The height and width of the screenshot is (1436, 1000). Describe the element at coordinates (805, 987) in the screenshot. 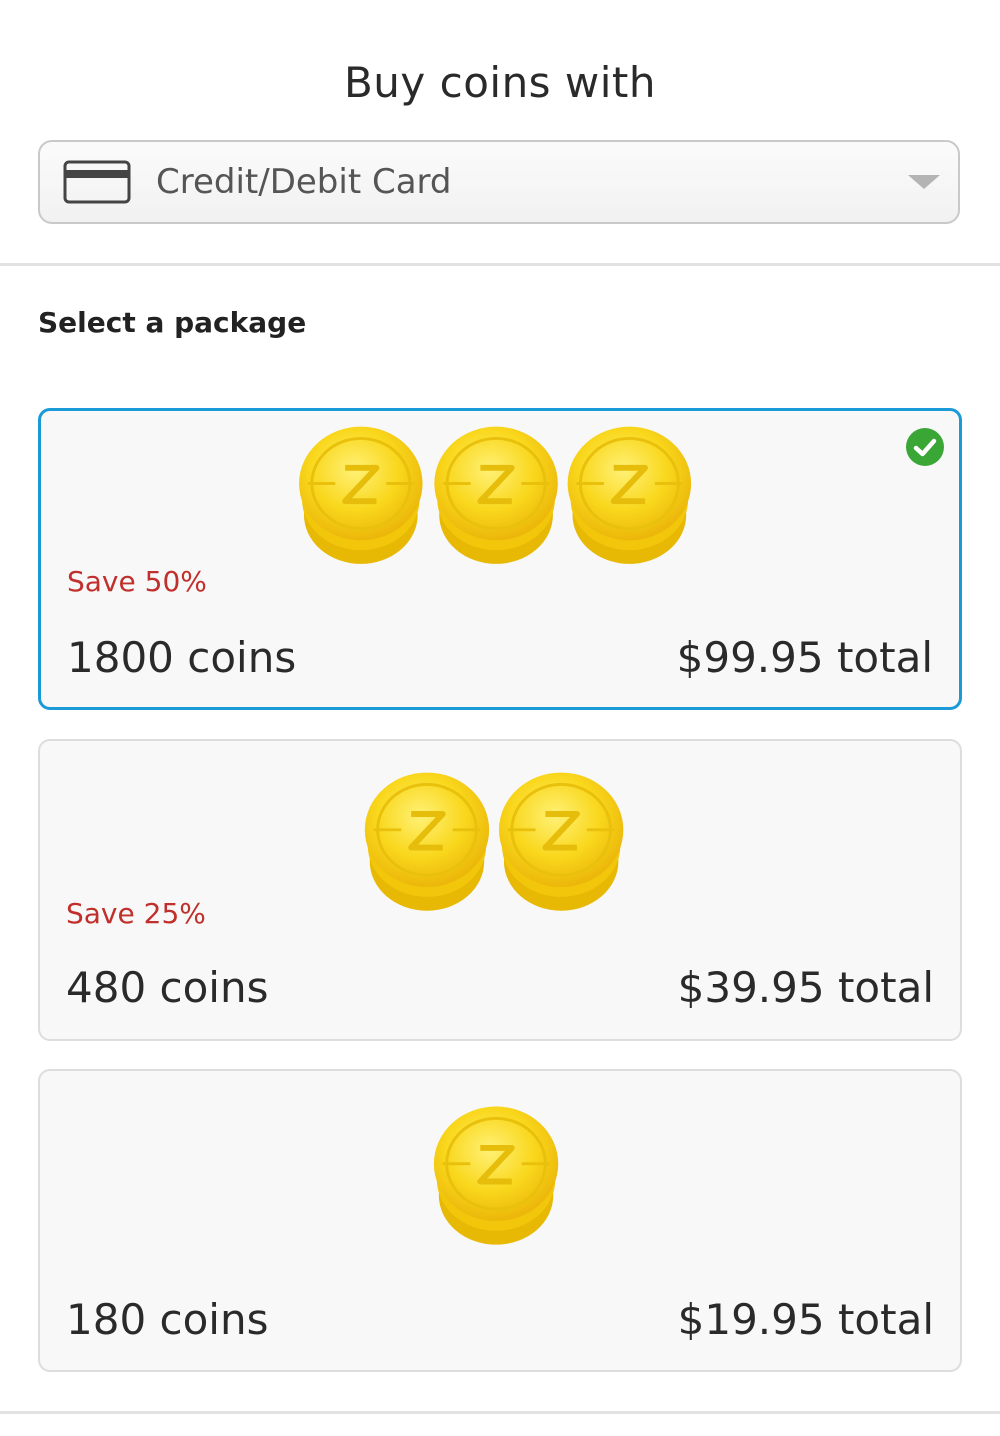

I see `package-price: $39.95 total` at that location.